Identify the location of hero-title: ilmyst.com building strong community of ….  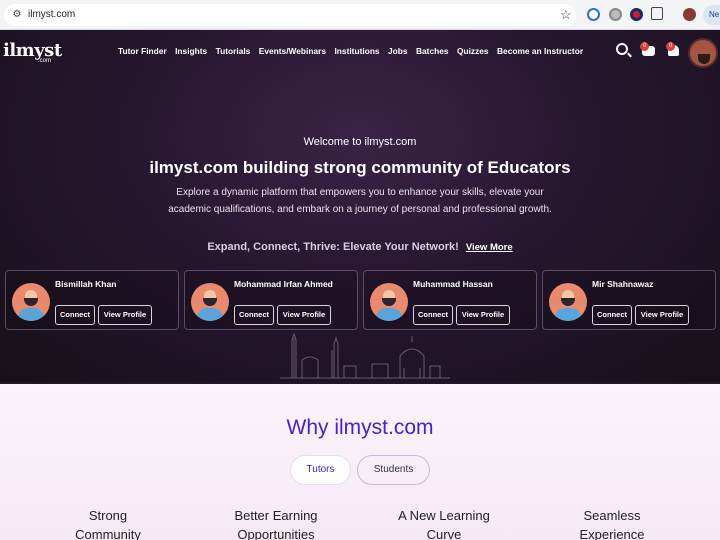
(360, 167).